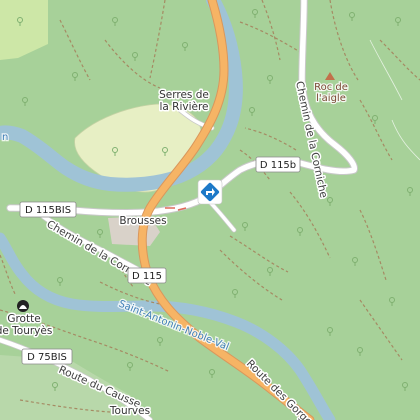 This screenshot has height=420, width=420. Describe the element at coordinates (23, 306) in the screenshot. I see `cave-icon` at that location.